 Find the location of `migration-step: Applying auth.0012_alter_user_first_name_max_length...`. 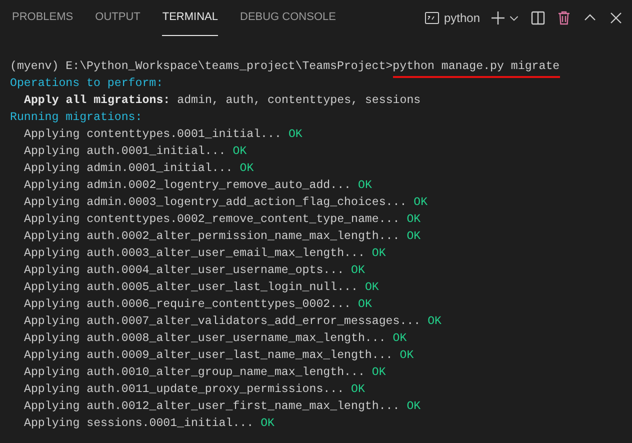

migration-step: Applying auth.0012_alter_user_first_name_max_length... is located at coordinates (212, 406).